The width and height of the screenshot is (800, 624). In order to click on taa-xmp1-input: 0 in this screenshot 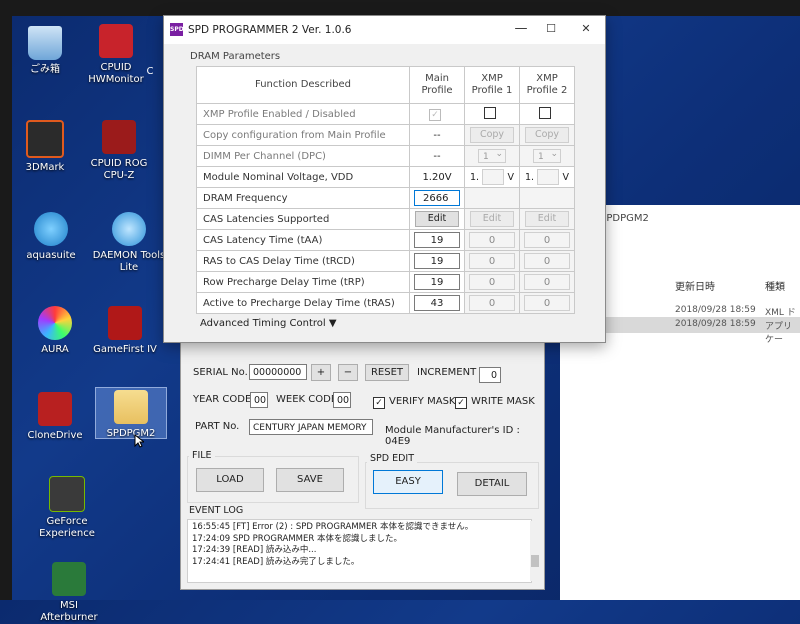, I will do `click(492, 240)`.